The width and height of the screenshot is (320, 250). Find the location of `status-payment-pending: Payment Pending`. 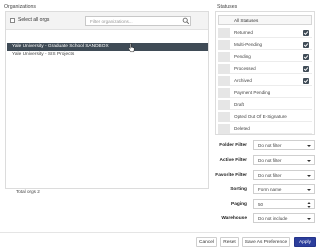

status-payment-pending: Payment Pending is located at coordinates (265, 93).